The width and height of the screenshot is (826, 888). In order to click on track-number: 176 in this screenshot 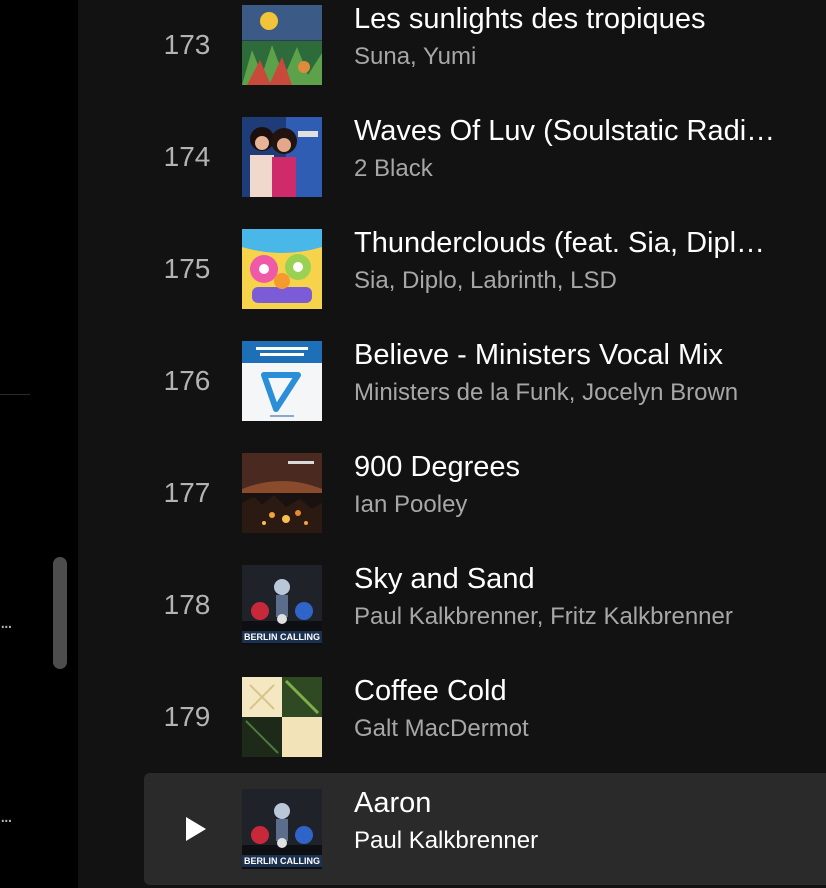, I will do `click(187, 380)`.